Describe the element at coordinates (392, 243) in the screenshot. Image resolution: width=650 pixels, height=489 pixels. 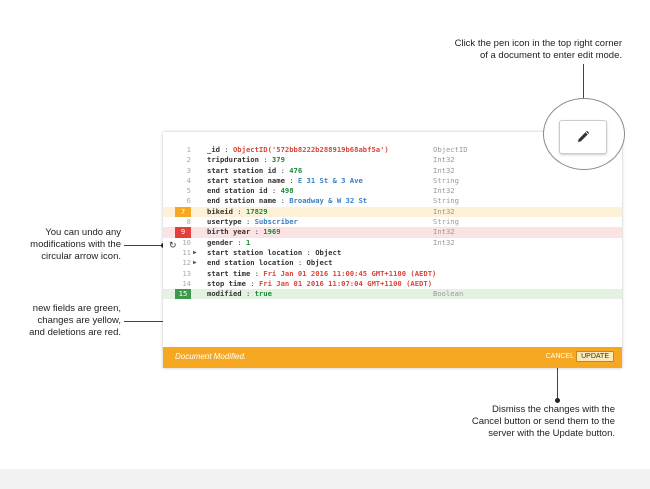
I see `field-row: 10 gender : 1 Int32` at that location.